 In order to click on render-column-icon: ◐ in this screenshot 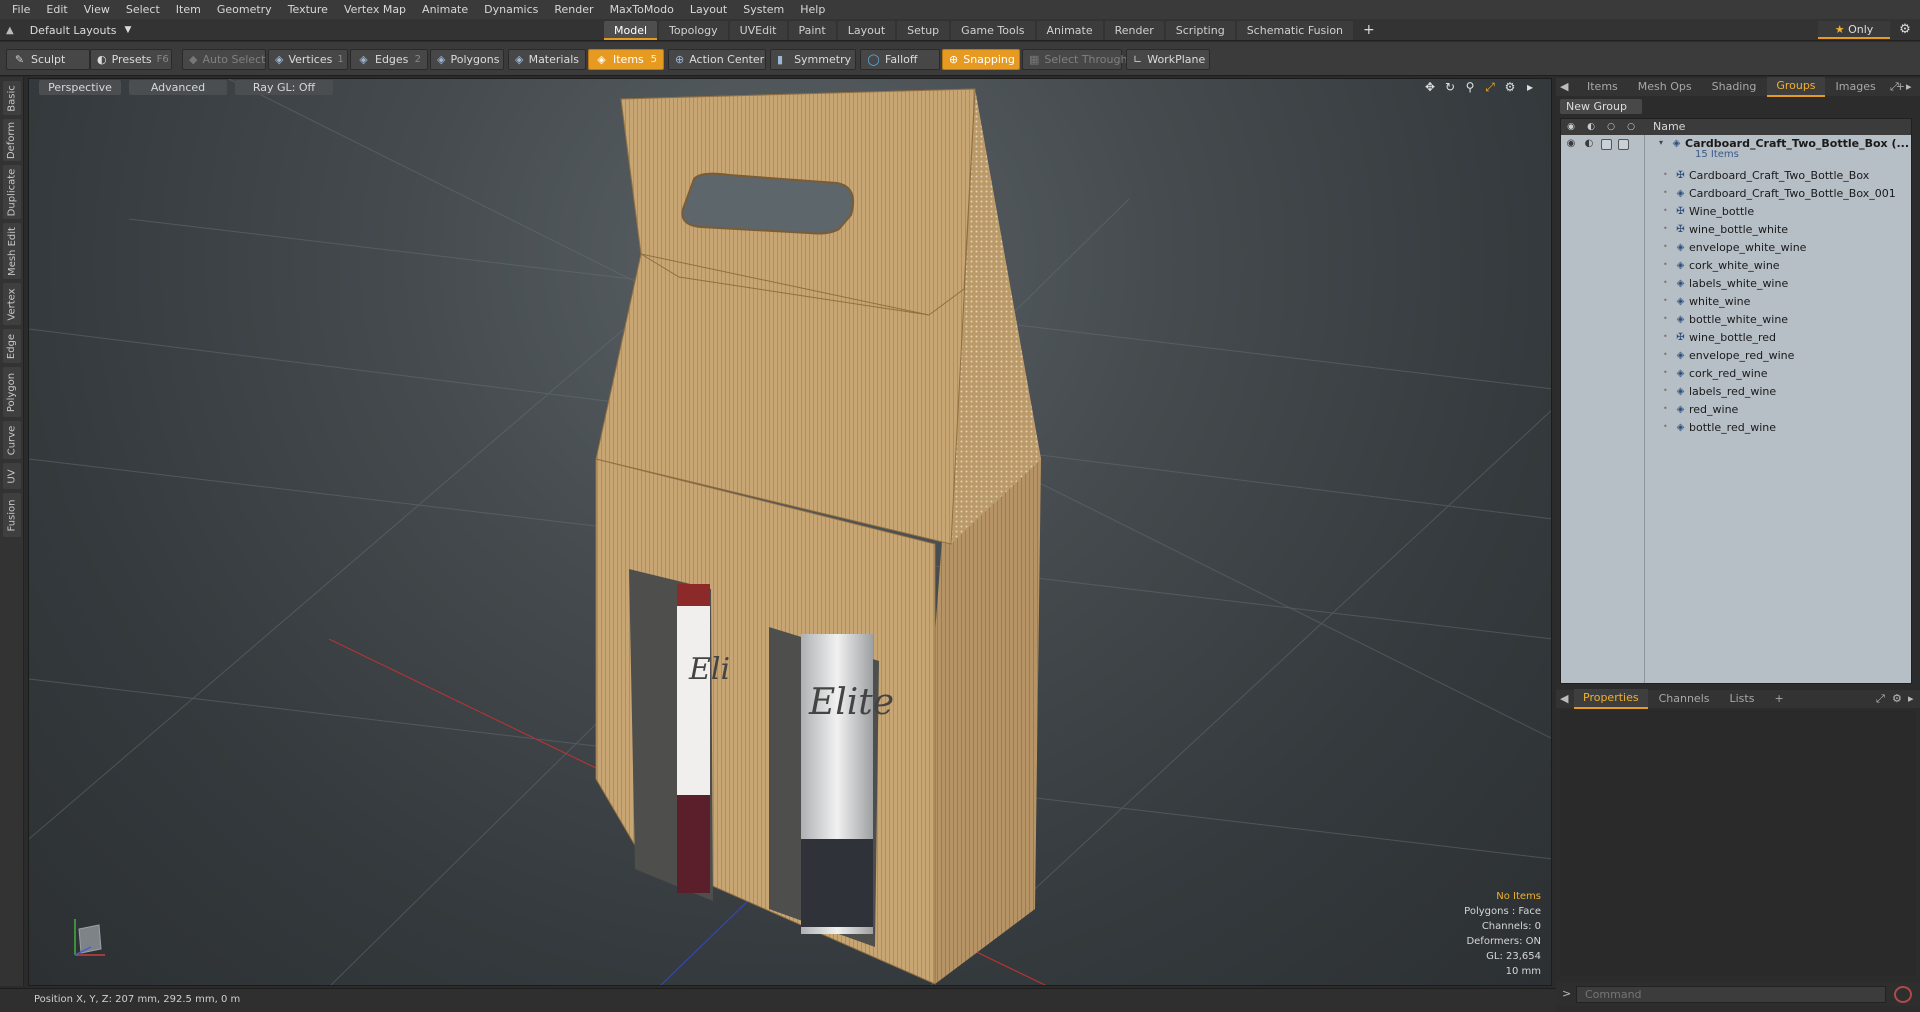, I will do `click(1591, 127)`.